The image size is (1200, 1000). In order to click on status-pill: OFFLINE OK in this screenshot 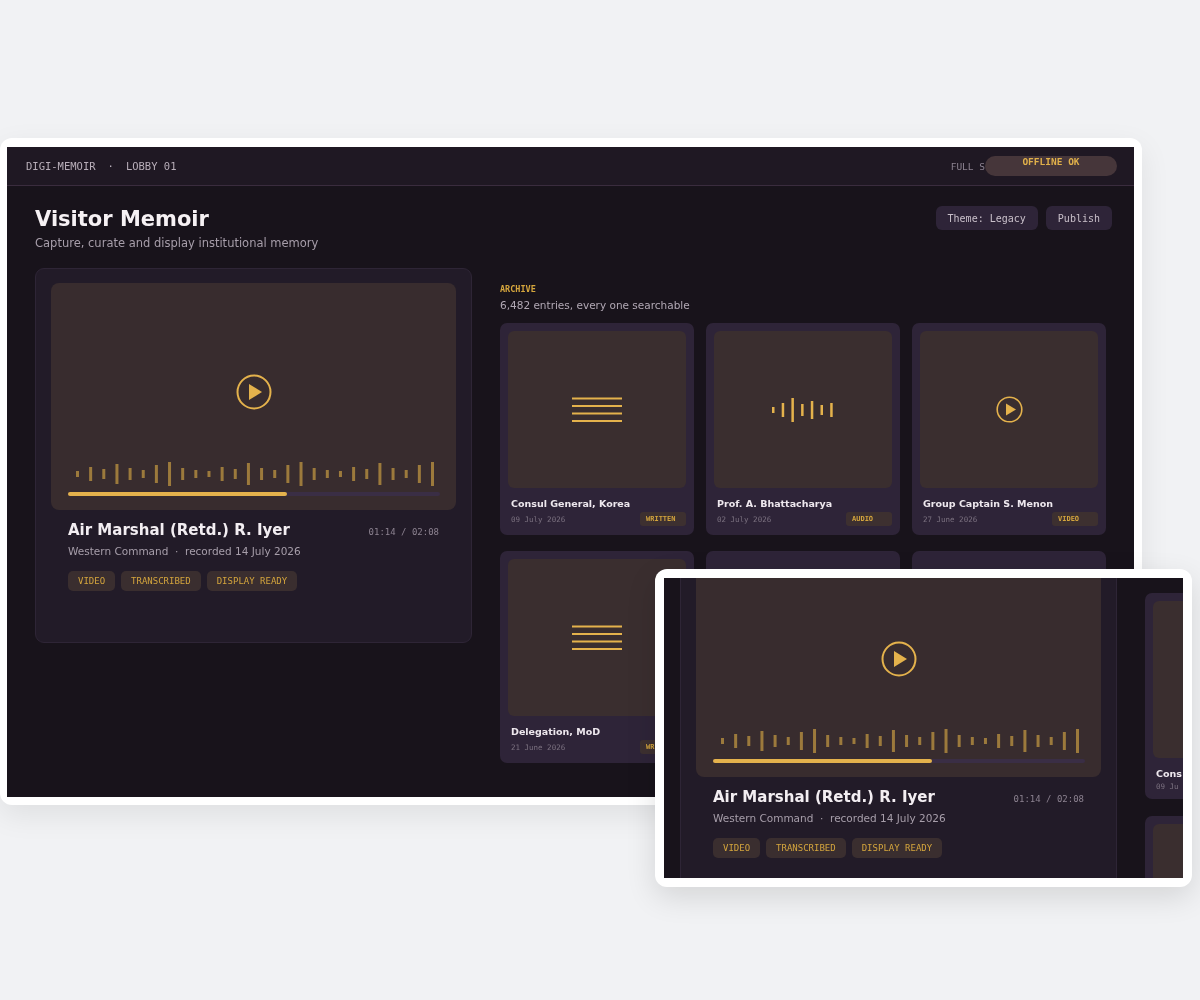, I will do `click(1051, 166)`.